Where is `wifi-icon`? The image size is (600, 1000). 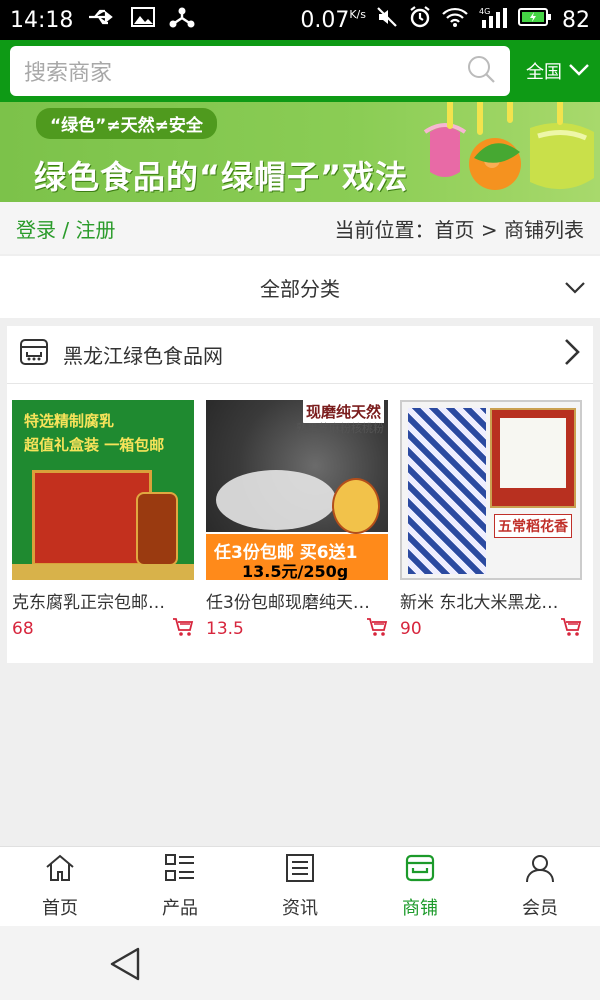 wifi-icon is located at coordinates (455, 20).